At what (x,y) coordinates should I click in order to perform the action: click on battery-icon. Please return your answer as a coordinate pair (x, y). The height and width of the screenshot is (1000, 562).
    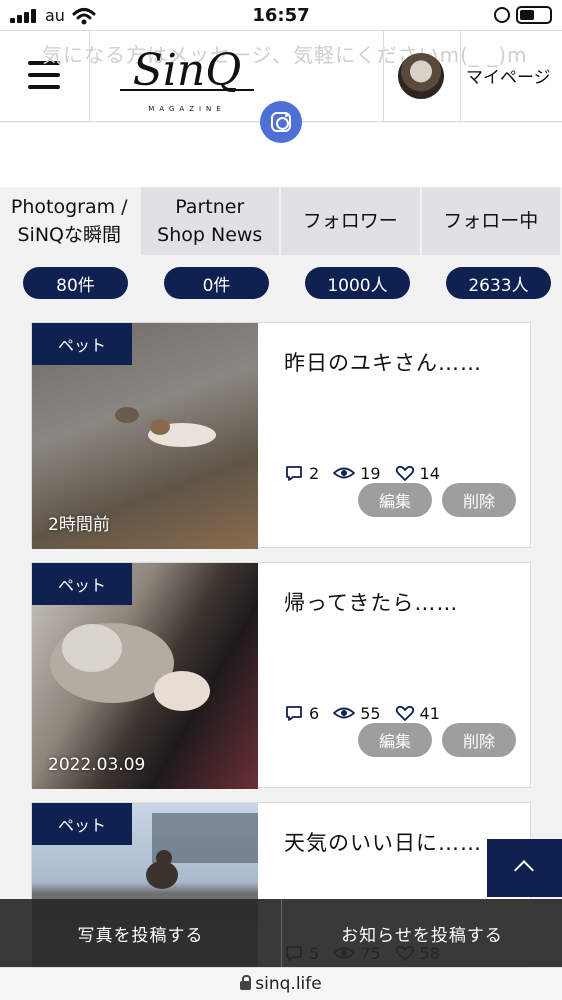
    Looking at the image, I should click on (534, 15).